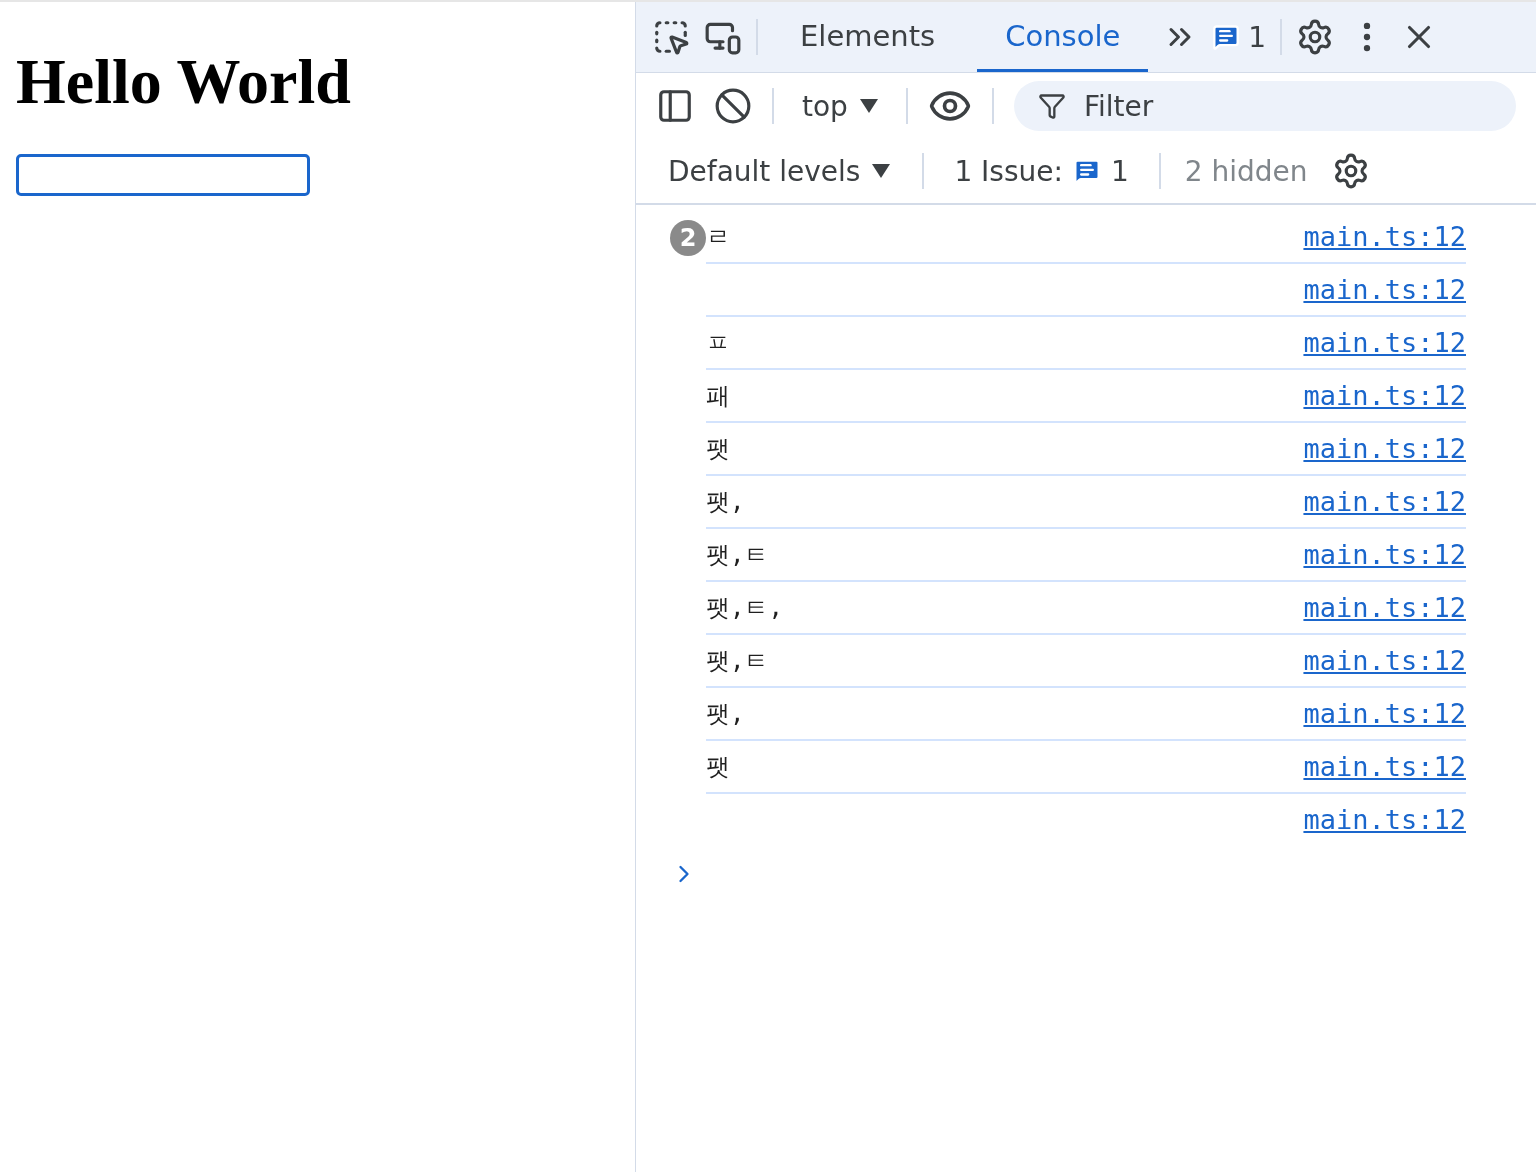 The height and width of the screenshot is (1172, 1536). What do you see at coordinates (1246, 171) in the screenshot?
I see `hidden-count: 2 hidden` at bounding box center [1246, 171].